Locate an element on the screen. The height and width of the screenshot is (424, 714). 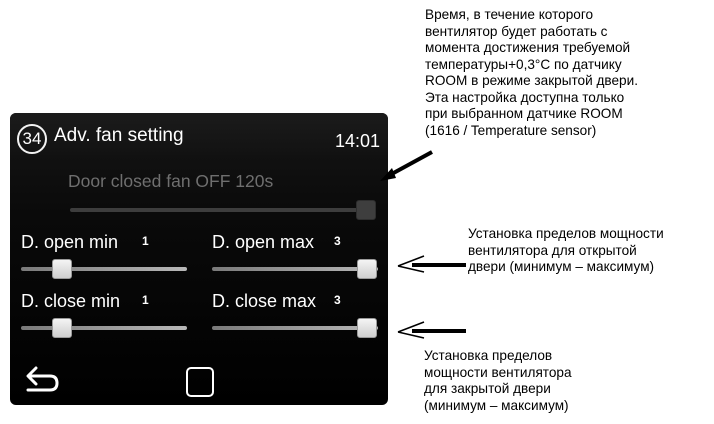
annotation-line: Эта настройка доступна только is located at coordinates (525, 97).